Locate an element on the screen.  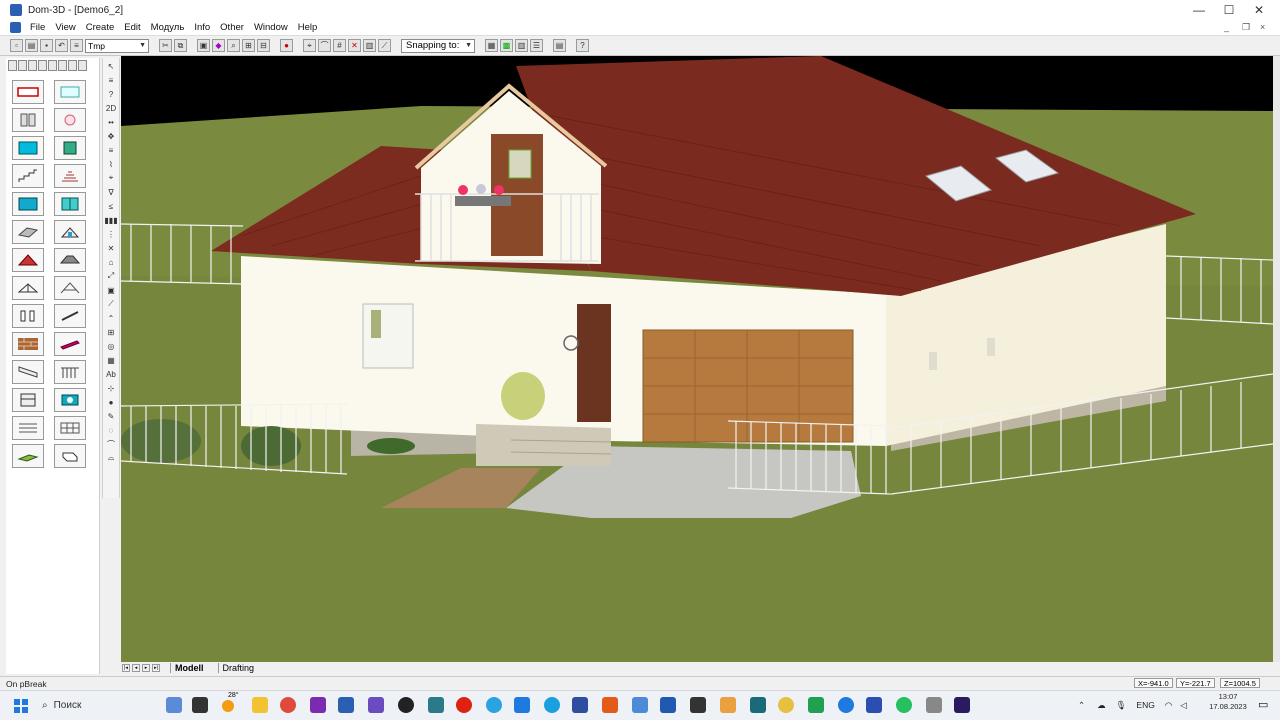
wall-tool is located at coordinates (28, 92).